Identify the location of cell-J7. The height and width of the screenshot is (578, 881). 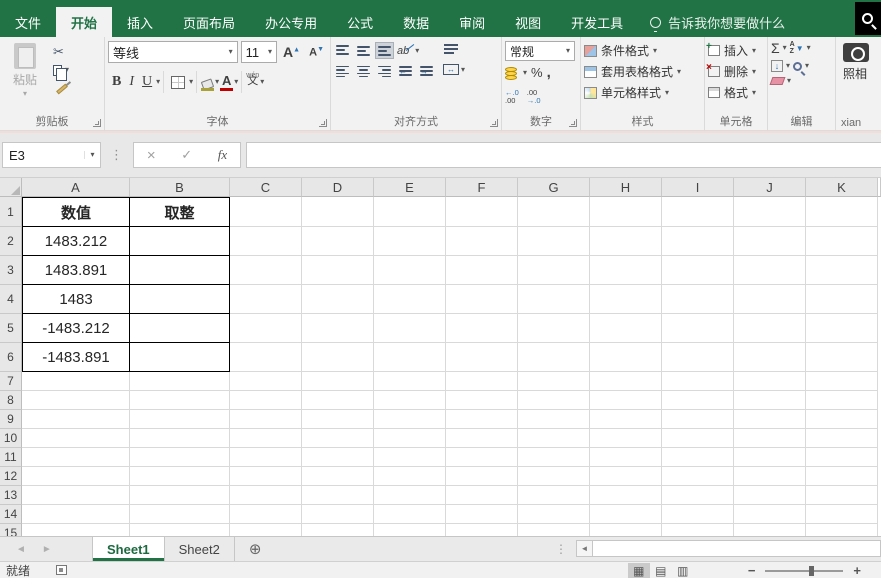
(770, 381).